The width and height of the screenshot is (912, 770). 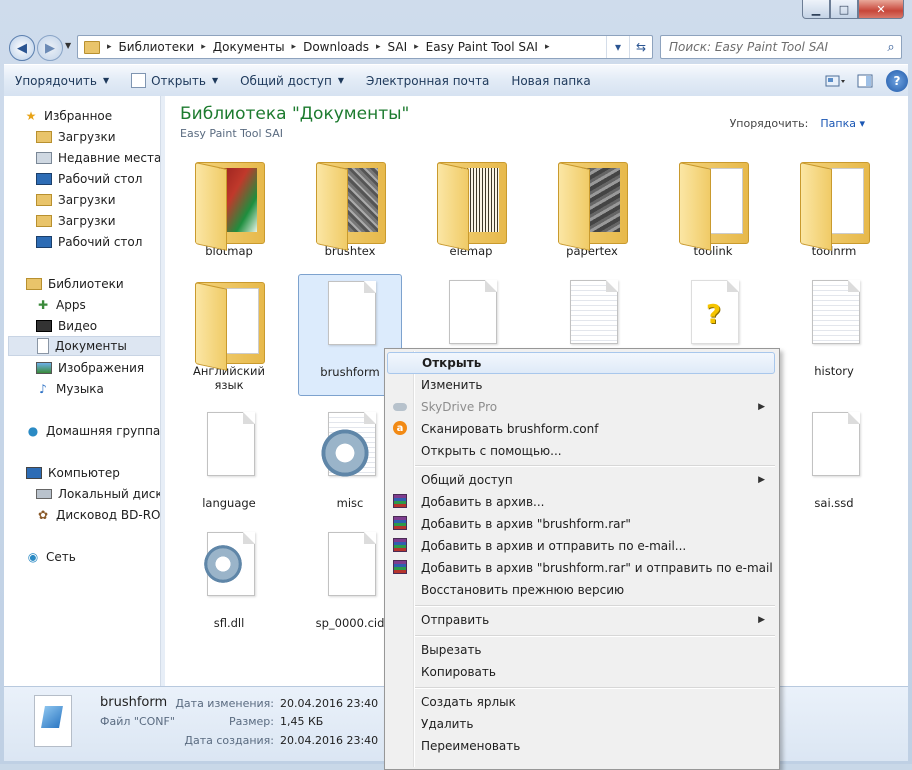 What do you see at coordinates (50, 48) in the screenshot?
I see `forward-button: ▶` at bounding box center [50, 48].